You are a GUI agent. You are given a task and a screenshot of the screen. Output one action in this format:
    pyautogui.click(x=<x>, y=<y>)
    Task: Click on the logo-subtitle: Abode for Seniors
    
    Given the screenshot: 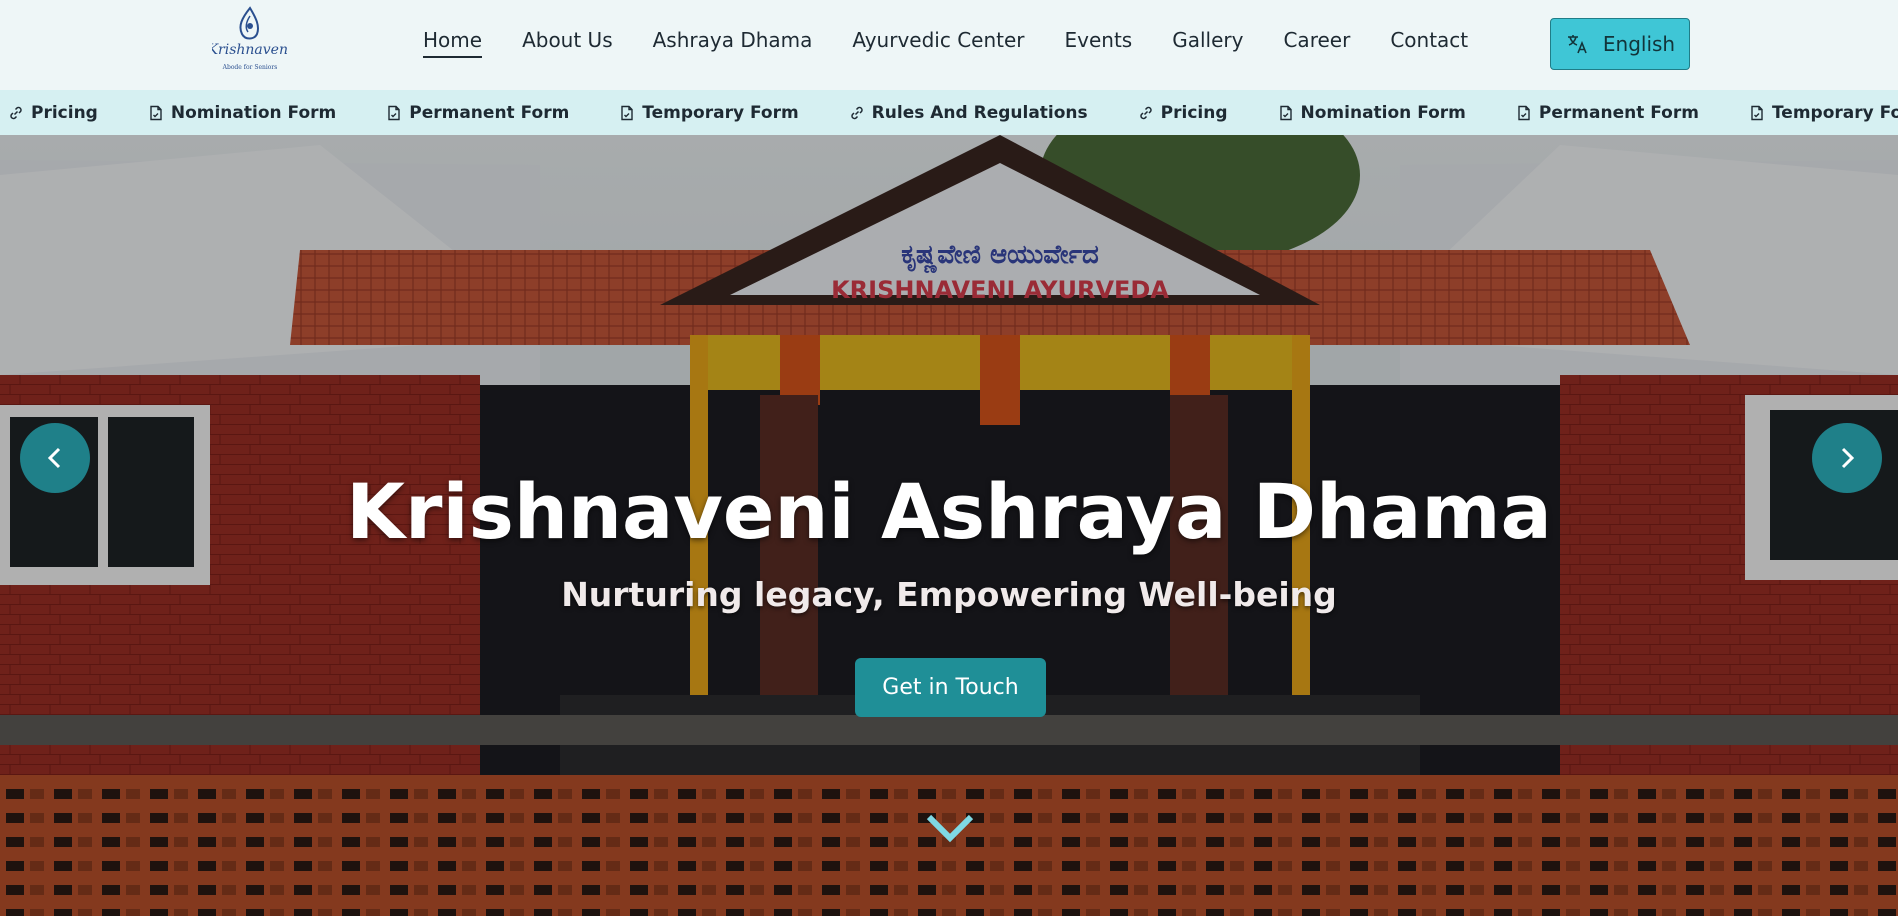 What is the action you would take?
    pyautogui.click(x=250, y=67)
    